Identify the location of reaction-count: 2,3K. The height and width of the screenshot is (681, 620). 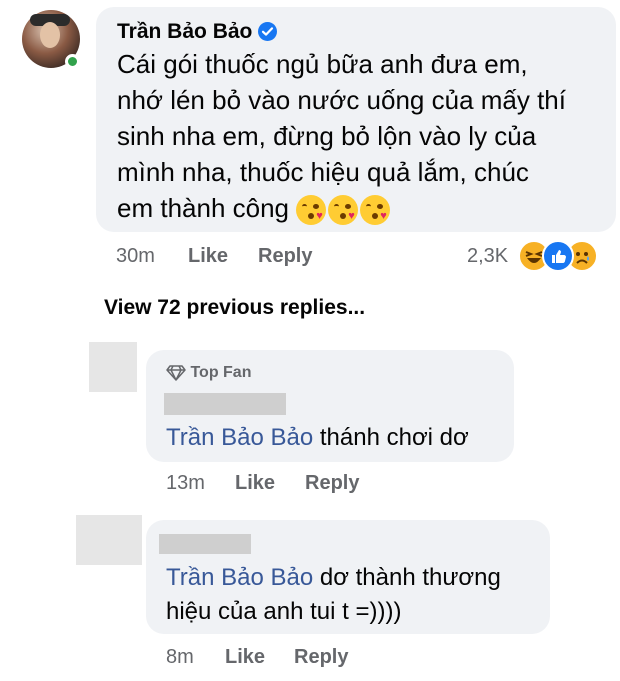
(487, 256).